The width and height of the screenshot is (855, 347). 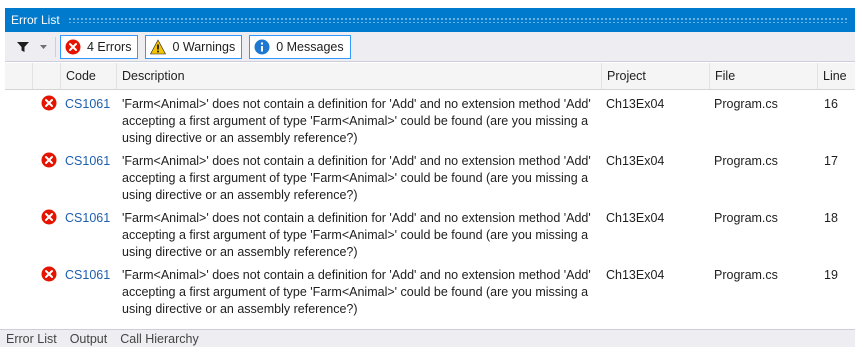 I want to click on warning-icon, so click(x=158, y=46).